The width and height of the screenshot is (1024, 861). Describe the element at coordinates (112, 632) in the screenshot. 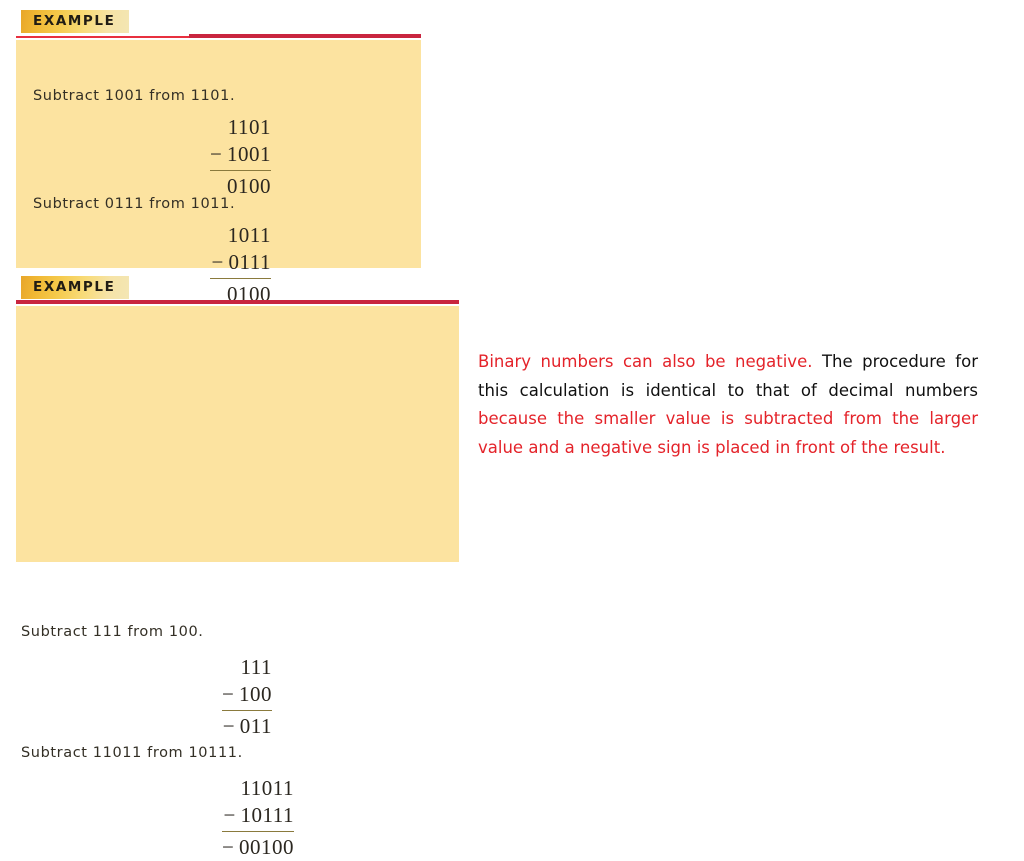

I see `problem-prompt: Subtract 111 from 100.` at that location.